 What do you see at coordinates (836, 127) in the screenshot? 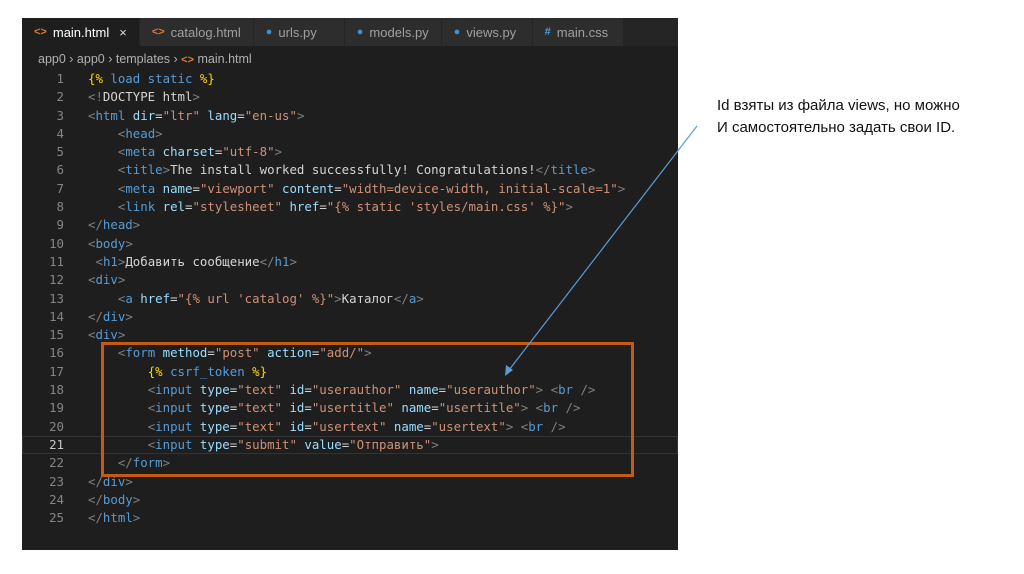
I see `annotation-line-2: И самостоятельно задать свои ID.` at bounding box center [836, 127].